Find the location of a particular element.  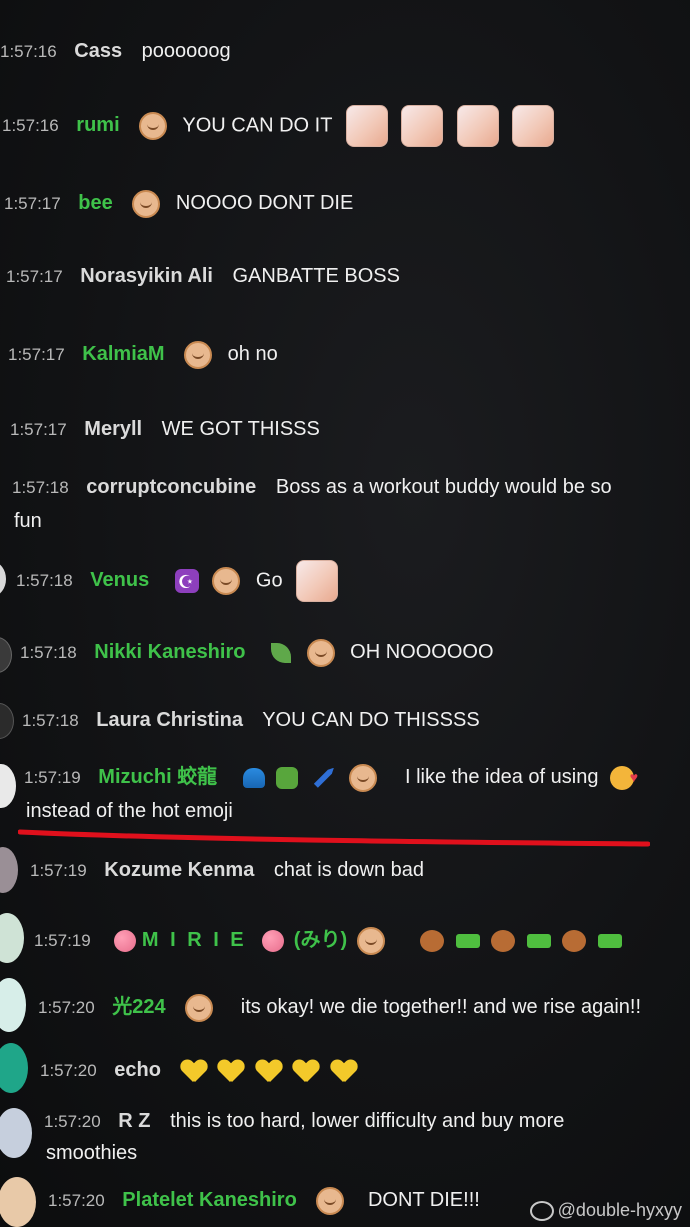

author-name: M I R I E is located at coordinates (194, 940).